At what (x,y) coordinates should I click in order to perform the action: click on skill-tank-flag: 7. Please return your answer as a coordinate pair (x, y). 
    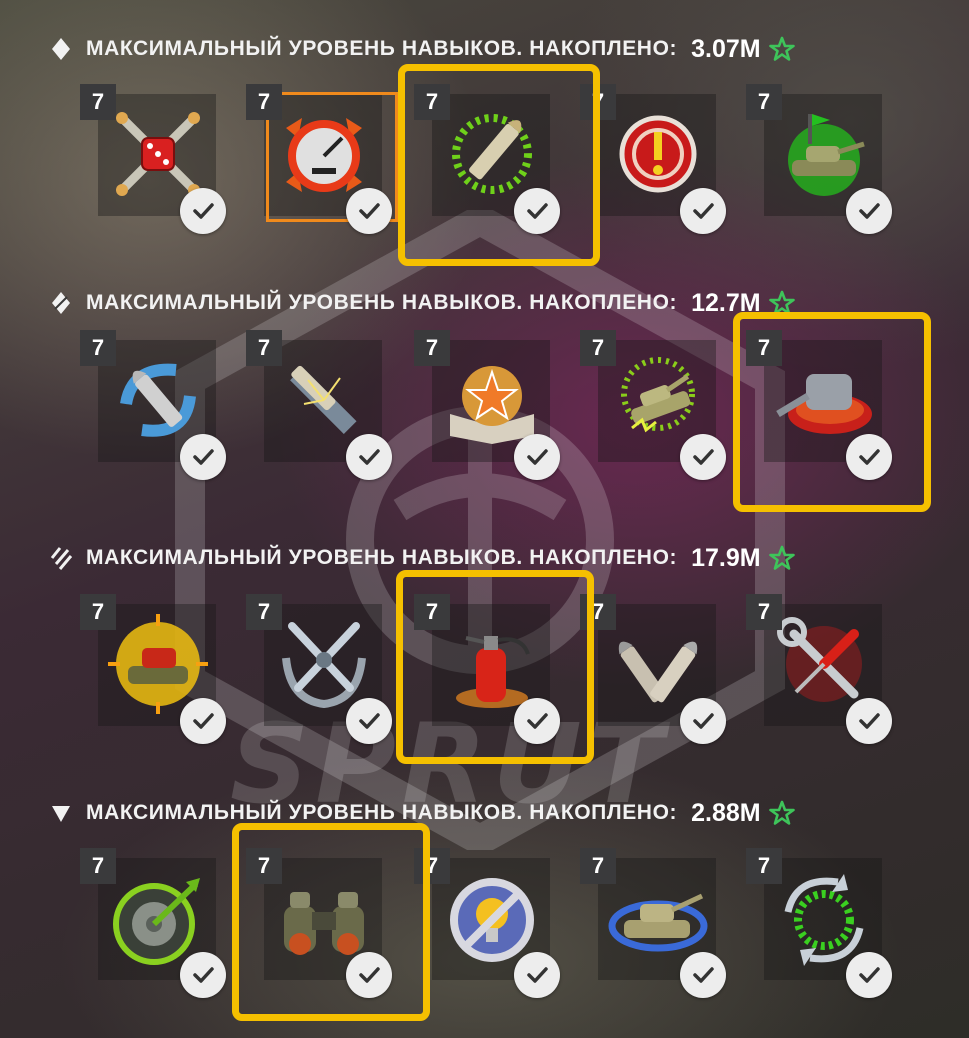
    Looking at the image, I should click on (819, 159).